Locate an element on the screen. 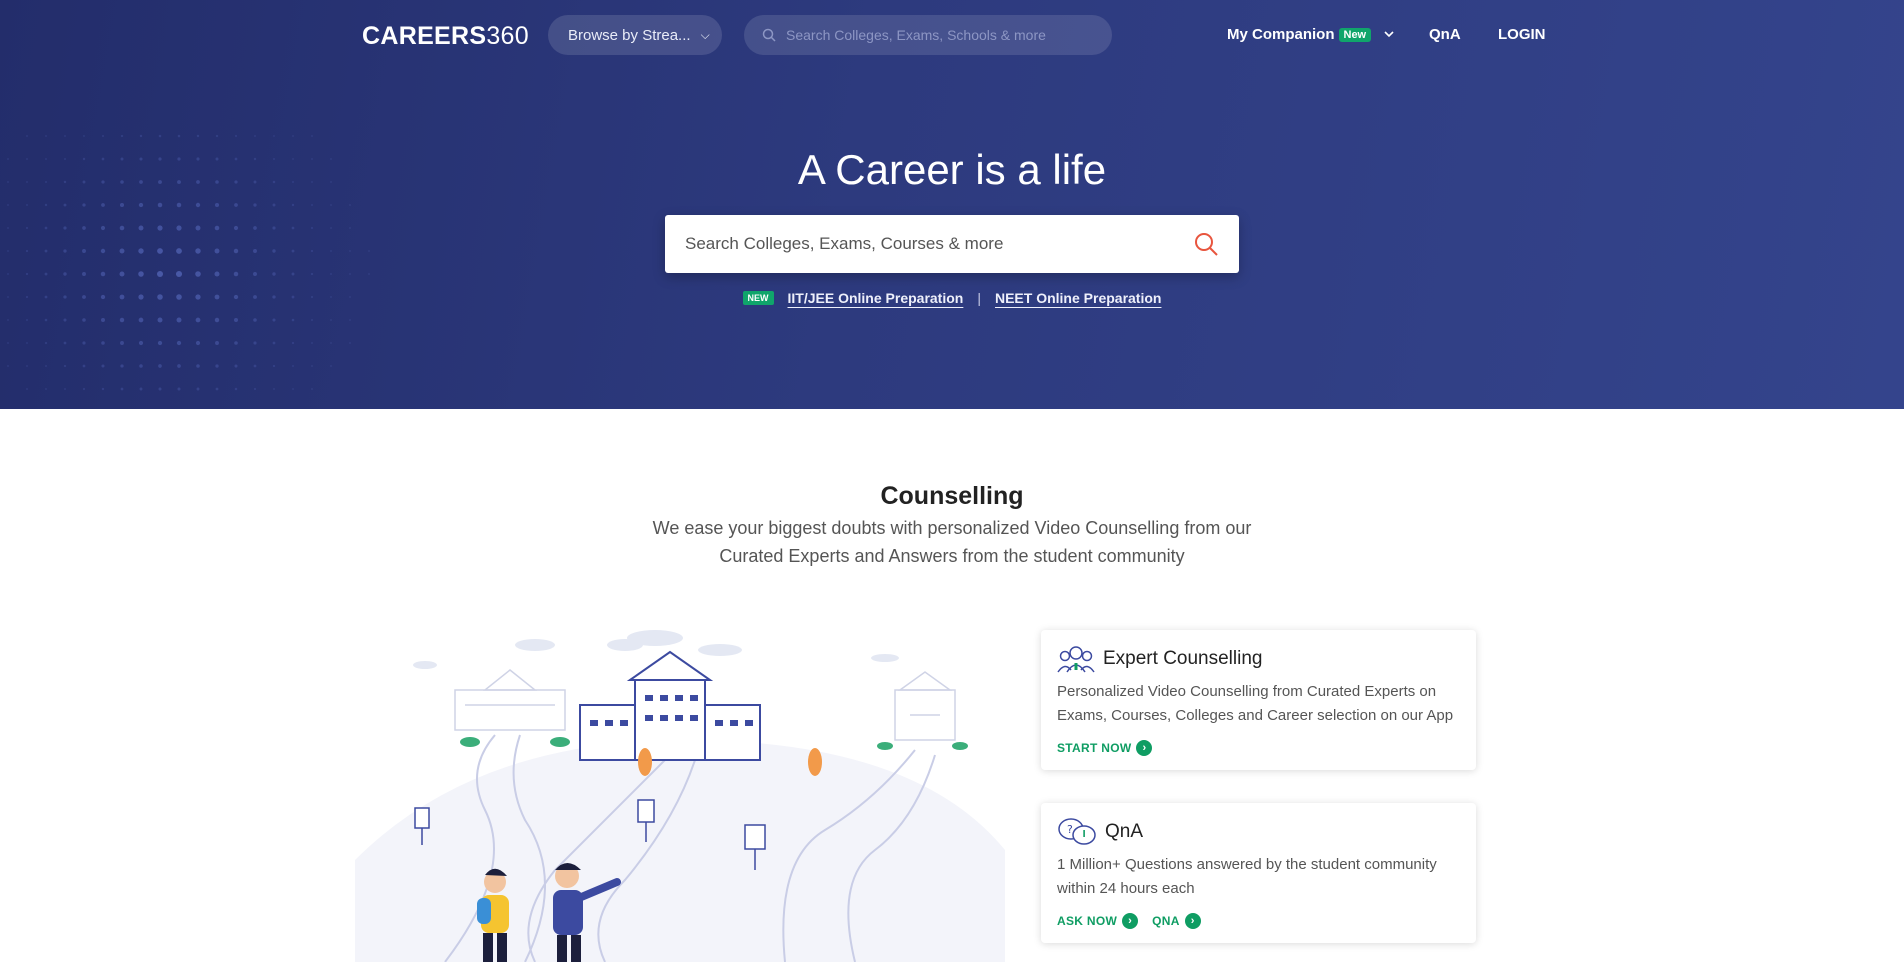 The image size is (1904, 962). nav-my-companion: My Companion New is located at coordinates (1311, 34).